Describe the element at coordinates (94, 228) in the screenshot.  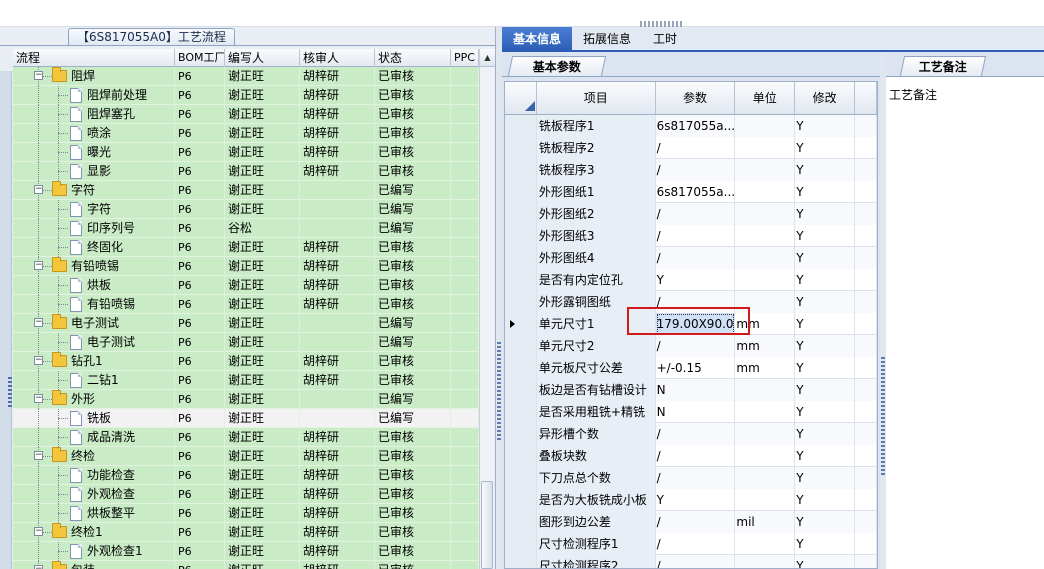
I see `flow-name-cell: 印序列号` at that location.